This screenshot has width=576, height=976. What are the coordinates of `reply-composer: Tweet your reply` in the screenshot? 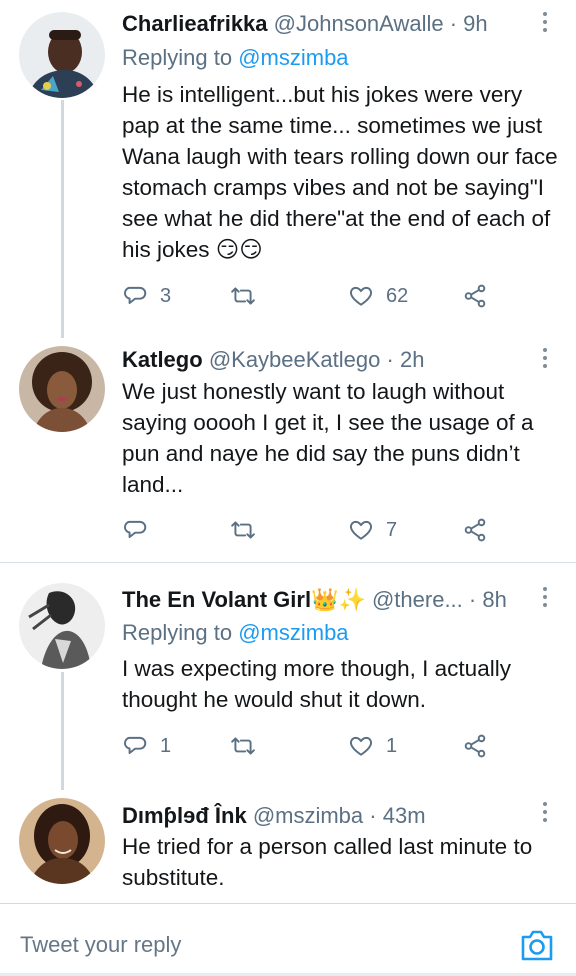 It's located at (288, 939).